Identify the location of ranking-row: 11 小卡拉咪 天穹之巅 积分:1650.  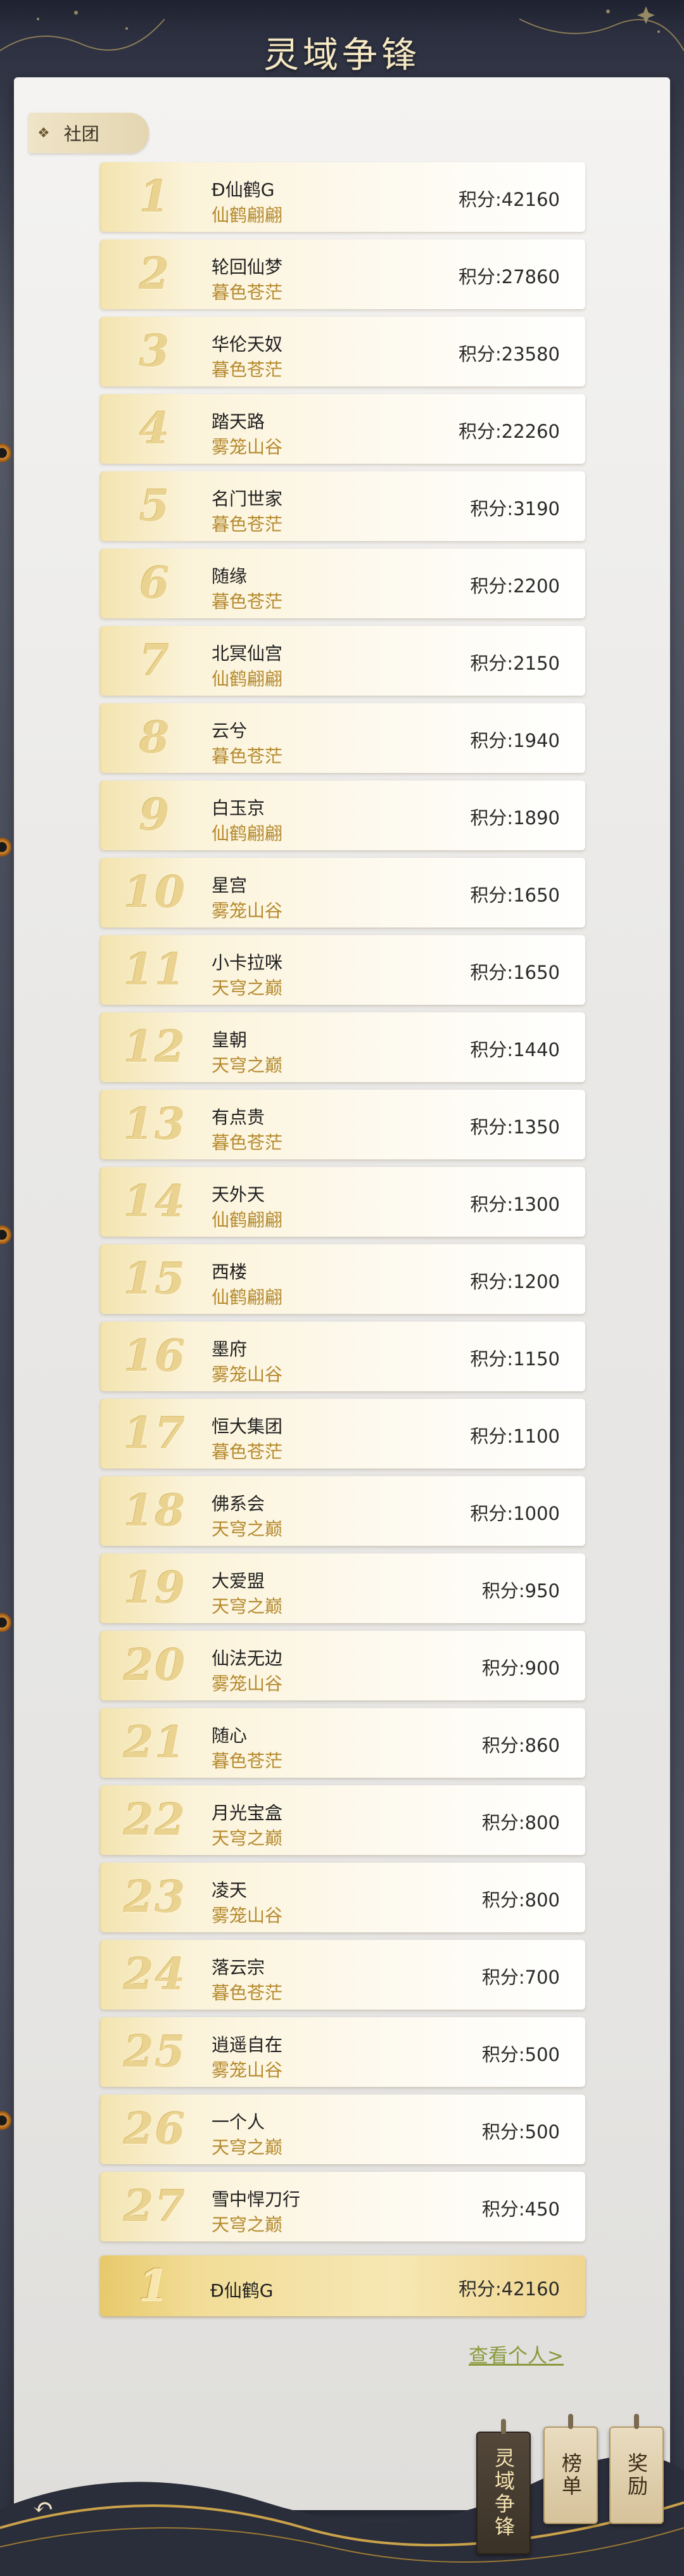
(342, 970).